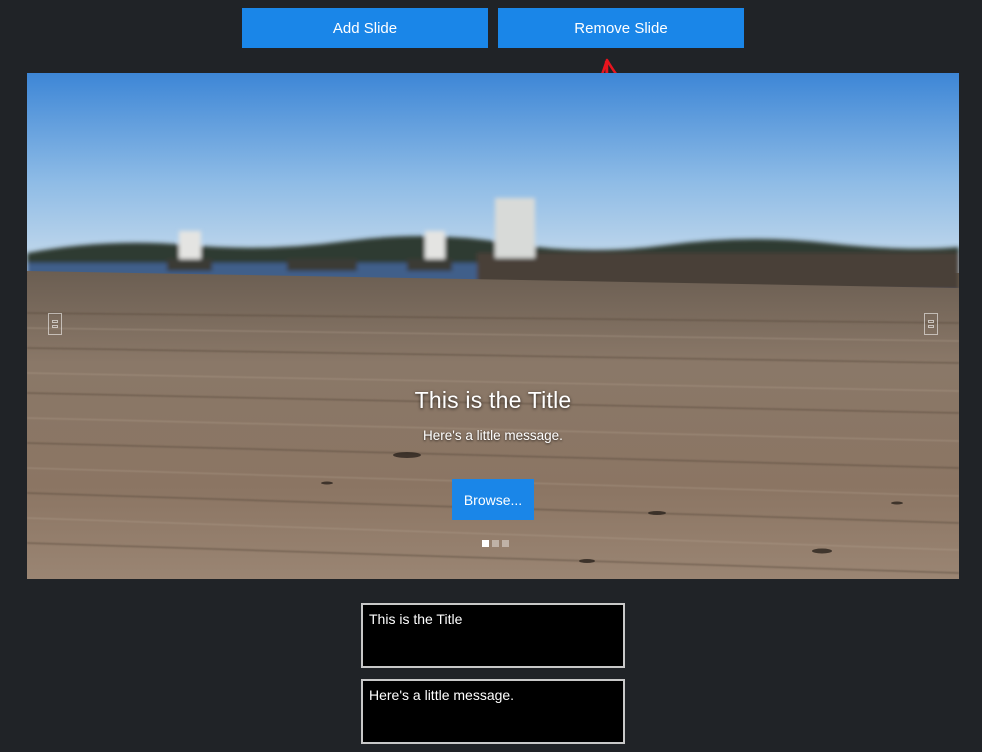 This screenshot has height=752, width=982. I want to click on chevron-right-icon-part, so click(931, 326).